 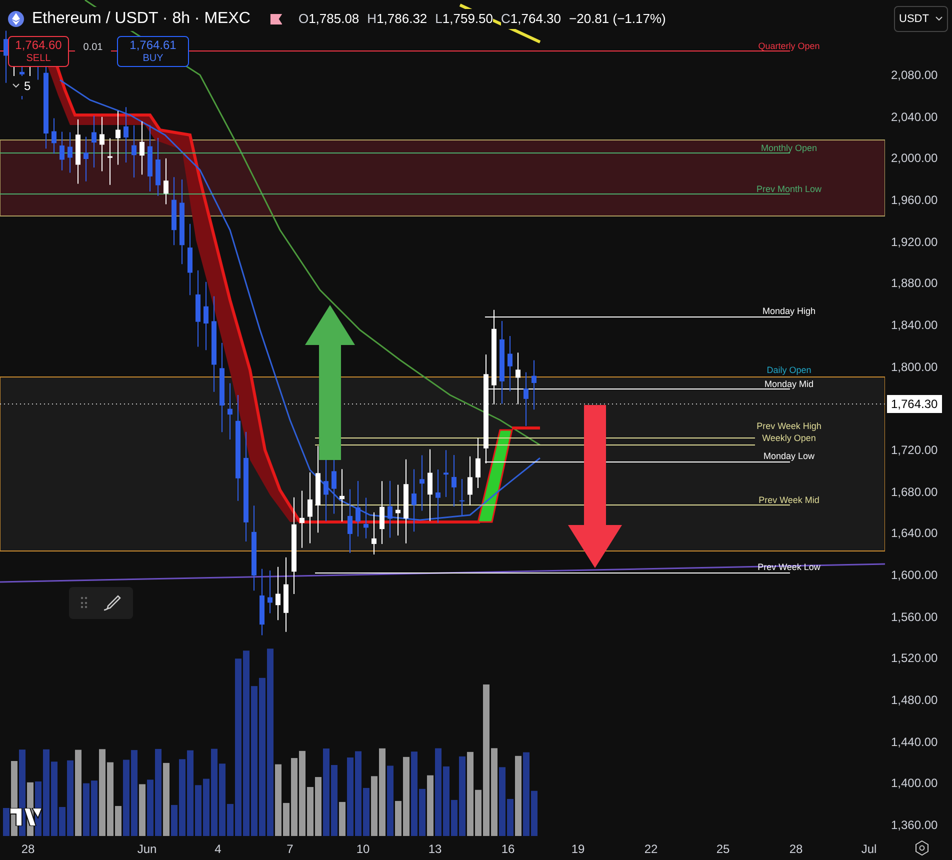 I want to click on time-tick: 25, so click(x=723, y=849).